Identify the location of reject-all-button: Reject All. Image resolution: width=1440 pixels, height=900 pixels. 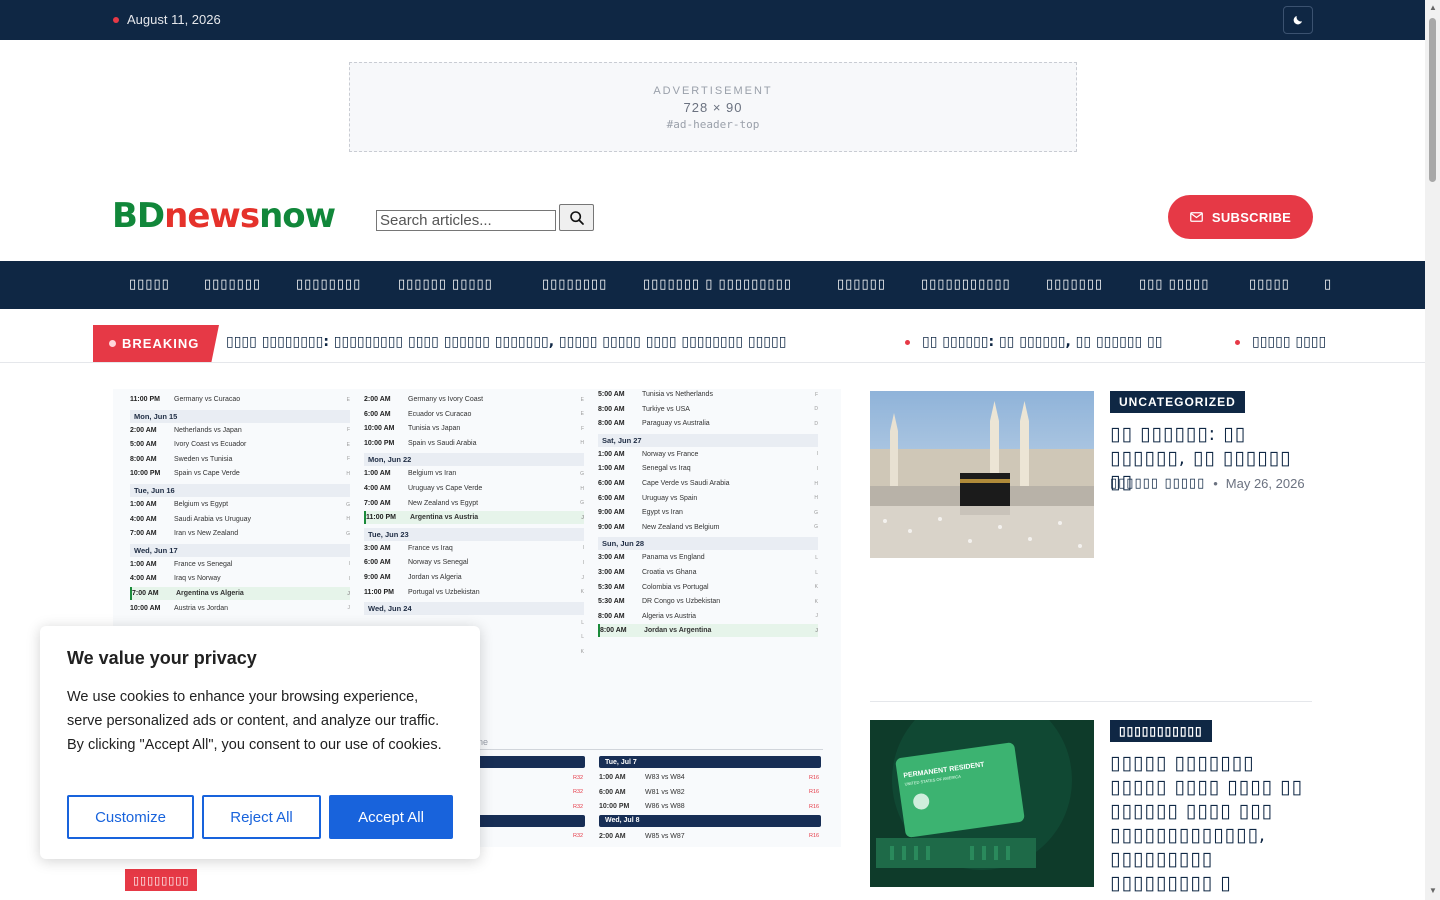
(261, 817).